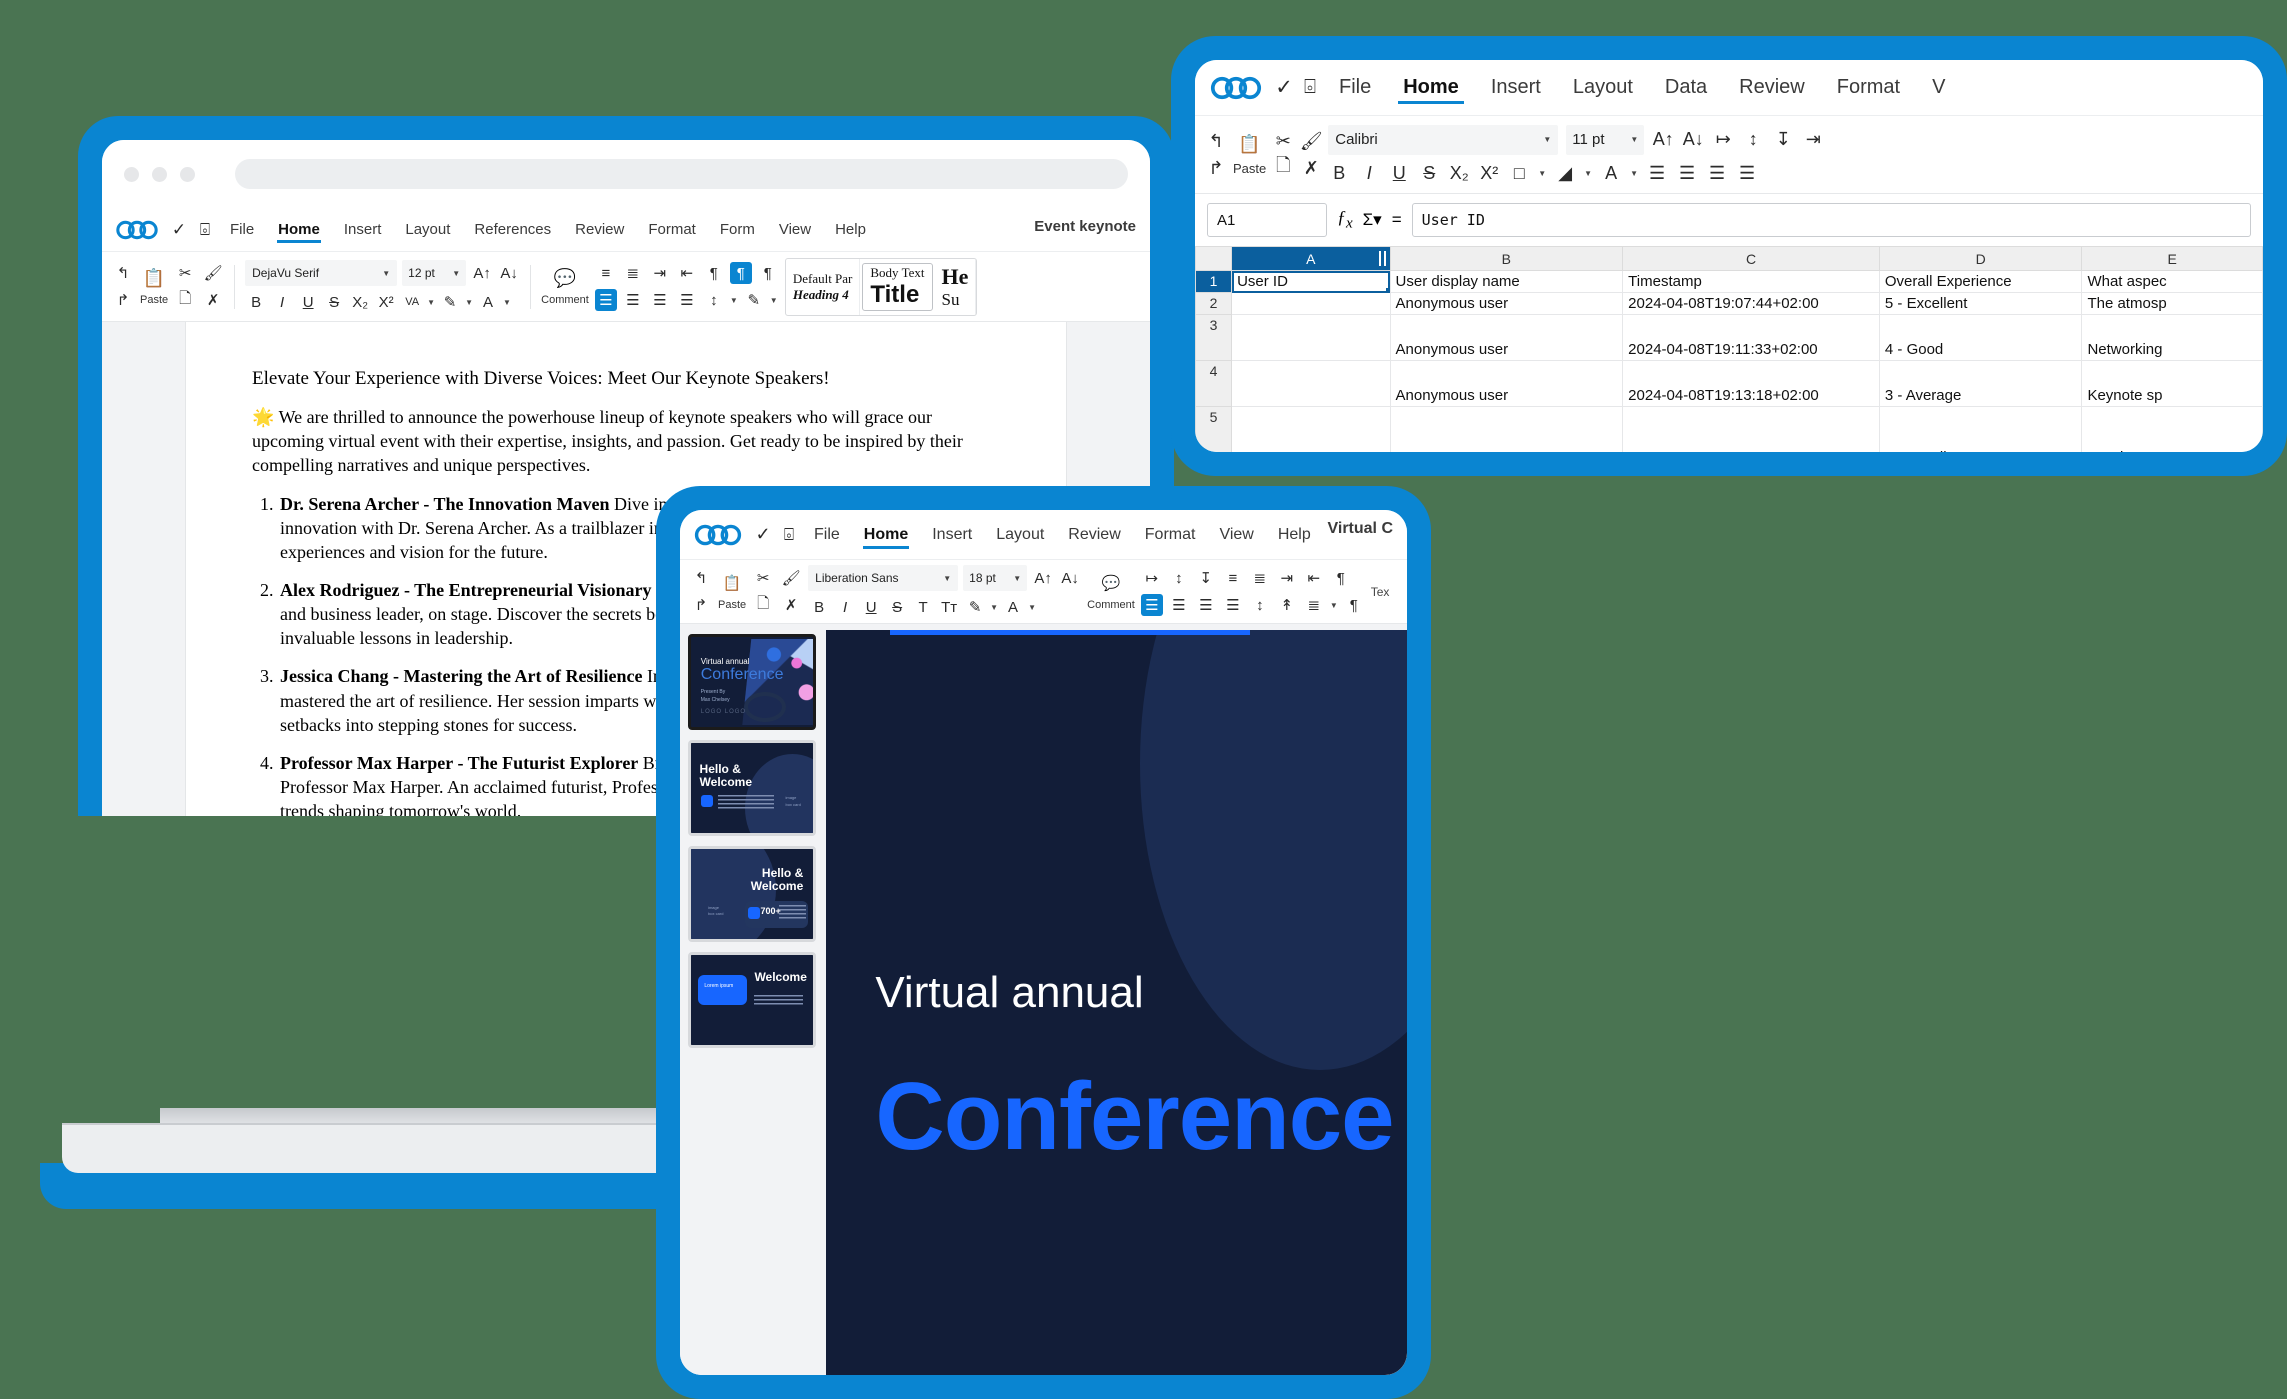  Describe the element at coordinates (886, 535) in the screenshot. I see `impress-menu-home: Home` at that location.